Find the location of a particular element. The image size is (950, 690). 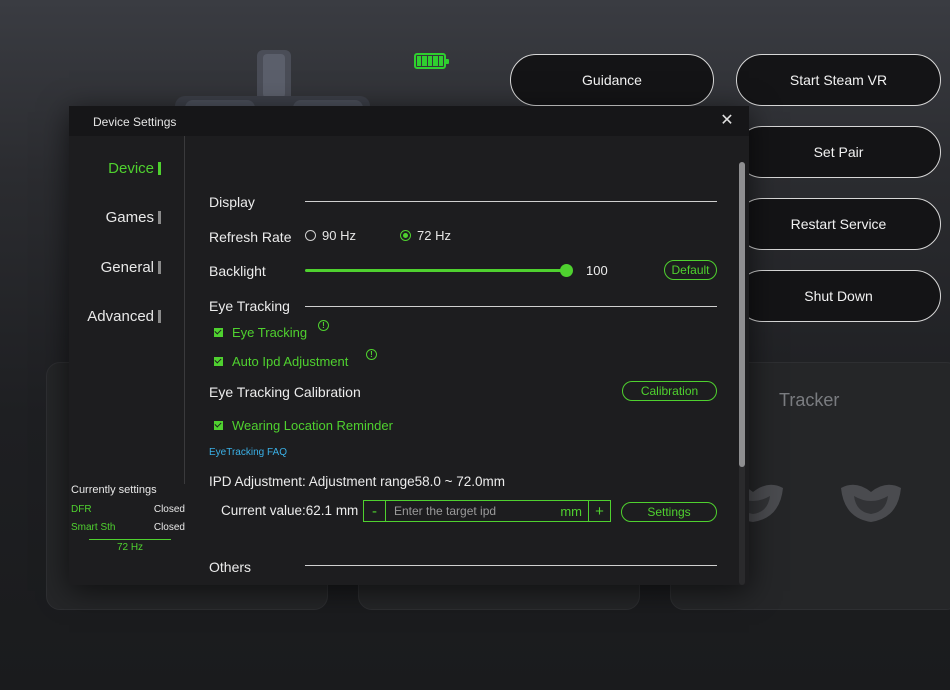

tracker-icon is located at coordinates (871, 503).